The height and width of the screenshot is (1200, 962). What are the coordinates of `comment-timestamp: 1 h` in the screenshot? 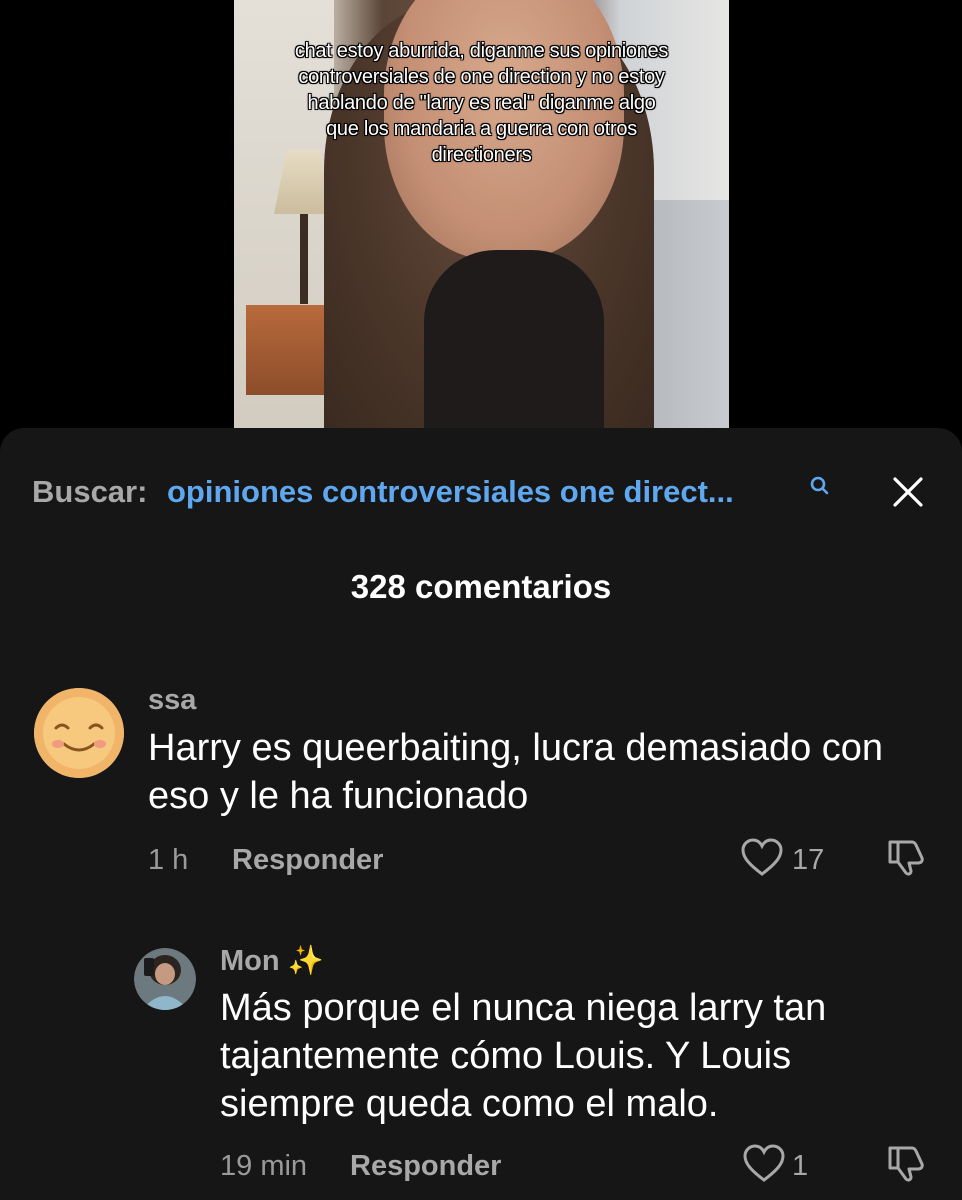 It's located at (168, 860).